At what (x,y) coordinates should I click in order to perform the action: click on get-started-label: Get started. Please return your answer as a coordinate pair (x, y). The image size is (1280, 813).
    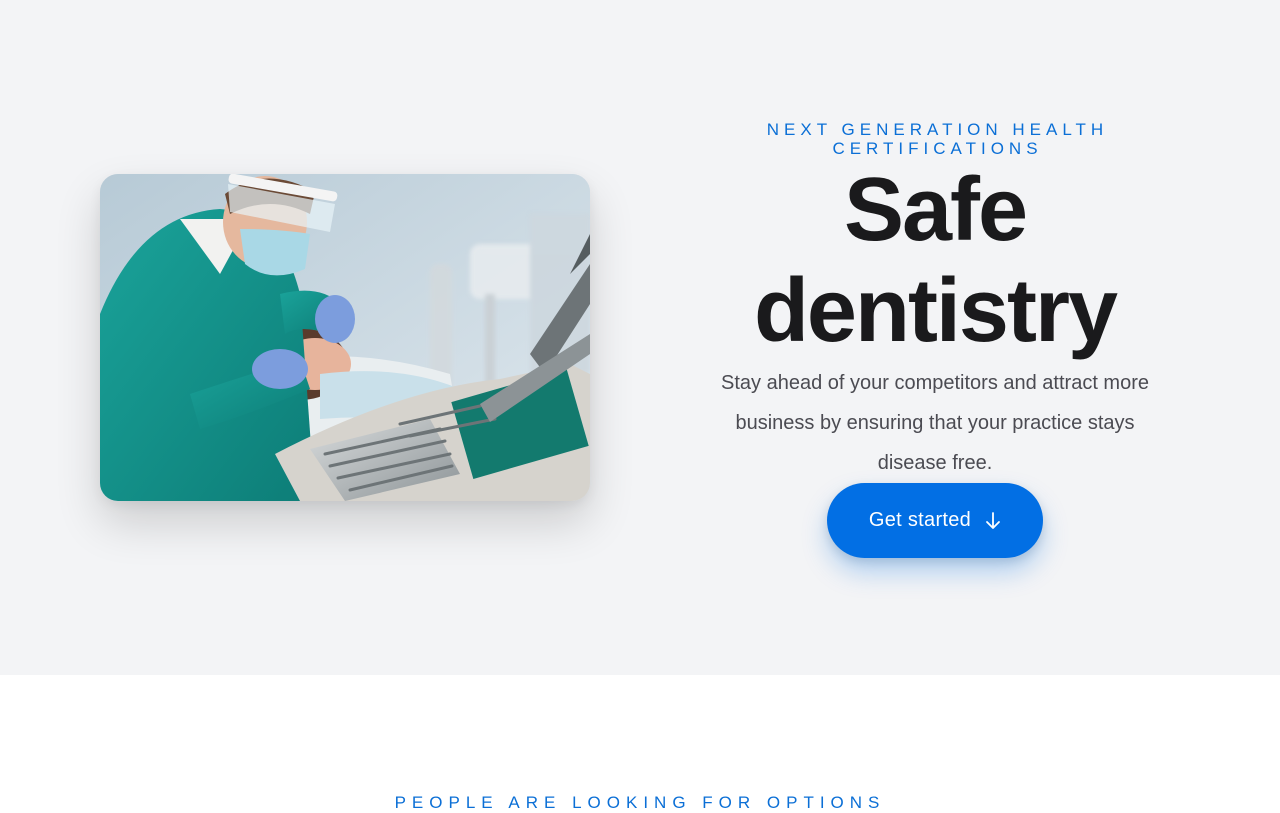
    Looking at the image, I should click on (920, 520).